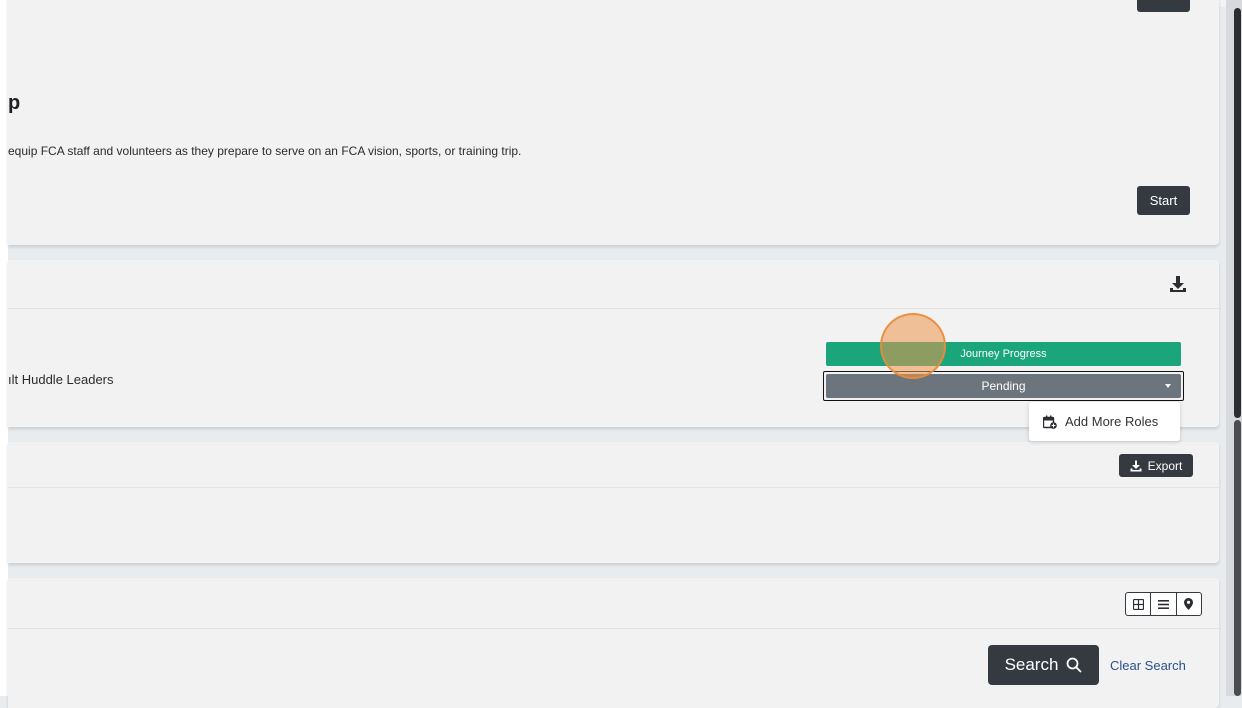 The height and width of the screenshot is (708, 1242). What do you see at coordinates (613, 465) in the screenshot?
I see `export-card-header` at bounding box center [613, 465].